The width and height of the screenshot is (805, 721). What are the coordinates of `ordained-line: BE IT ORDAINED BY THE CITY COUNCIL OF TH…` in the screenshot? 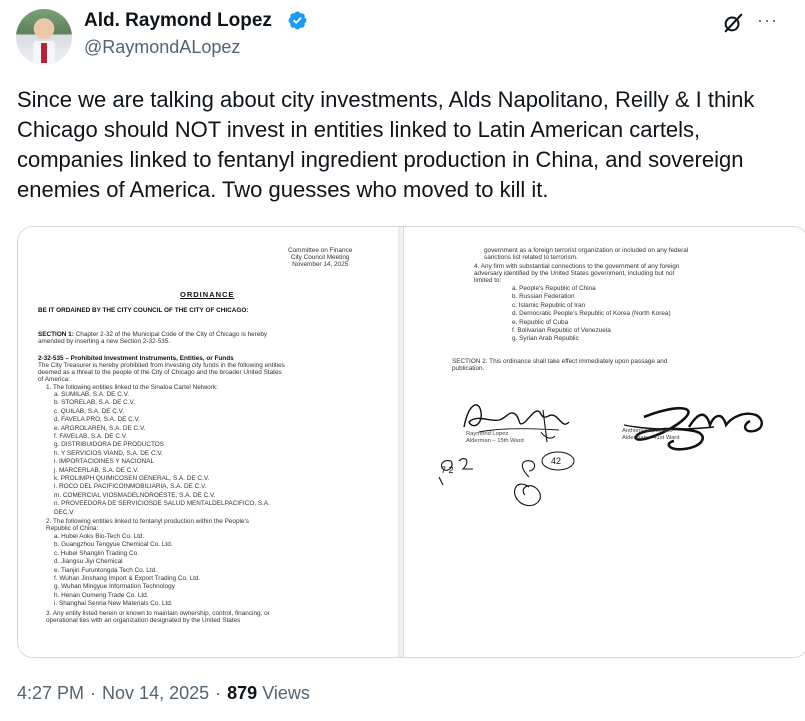 It's located at (143, 310).